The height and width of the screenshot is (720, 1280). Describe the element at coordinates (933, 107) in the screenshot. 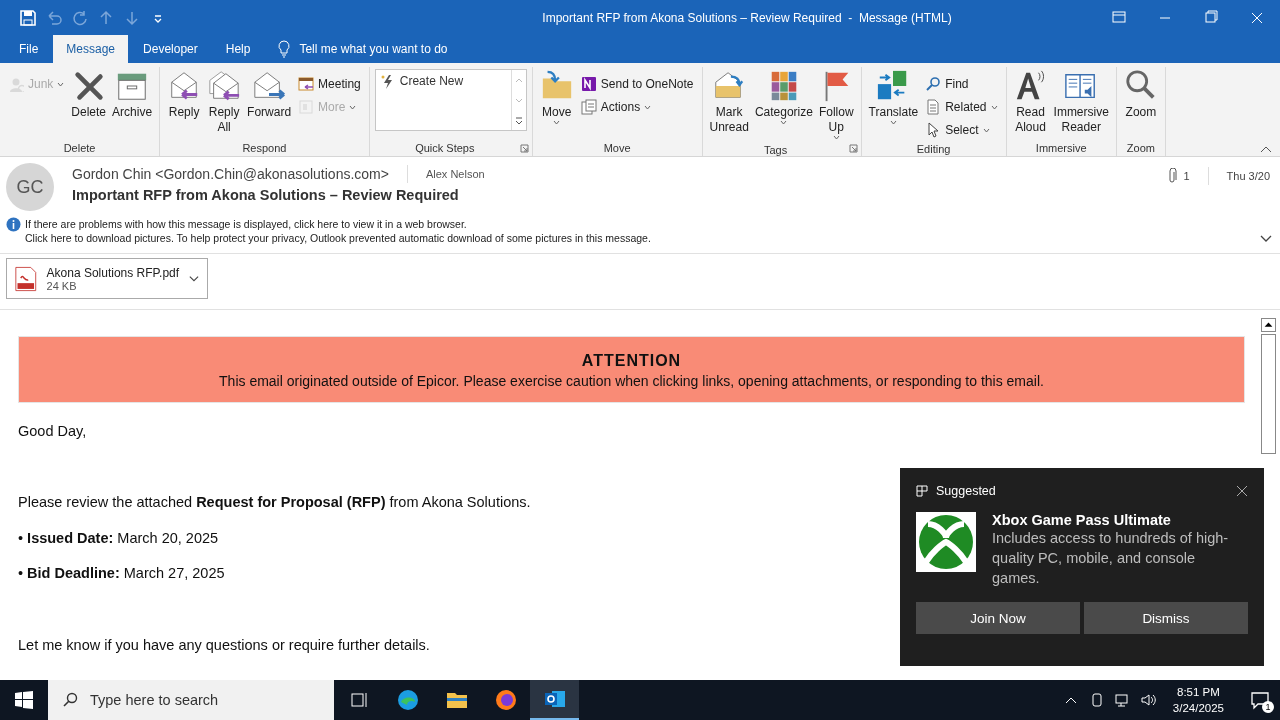

I see `document-icon` at that location.